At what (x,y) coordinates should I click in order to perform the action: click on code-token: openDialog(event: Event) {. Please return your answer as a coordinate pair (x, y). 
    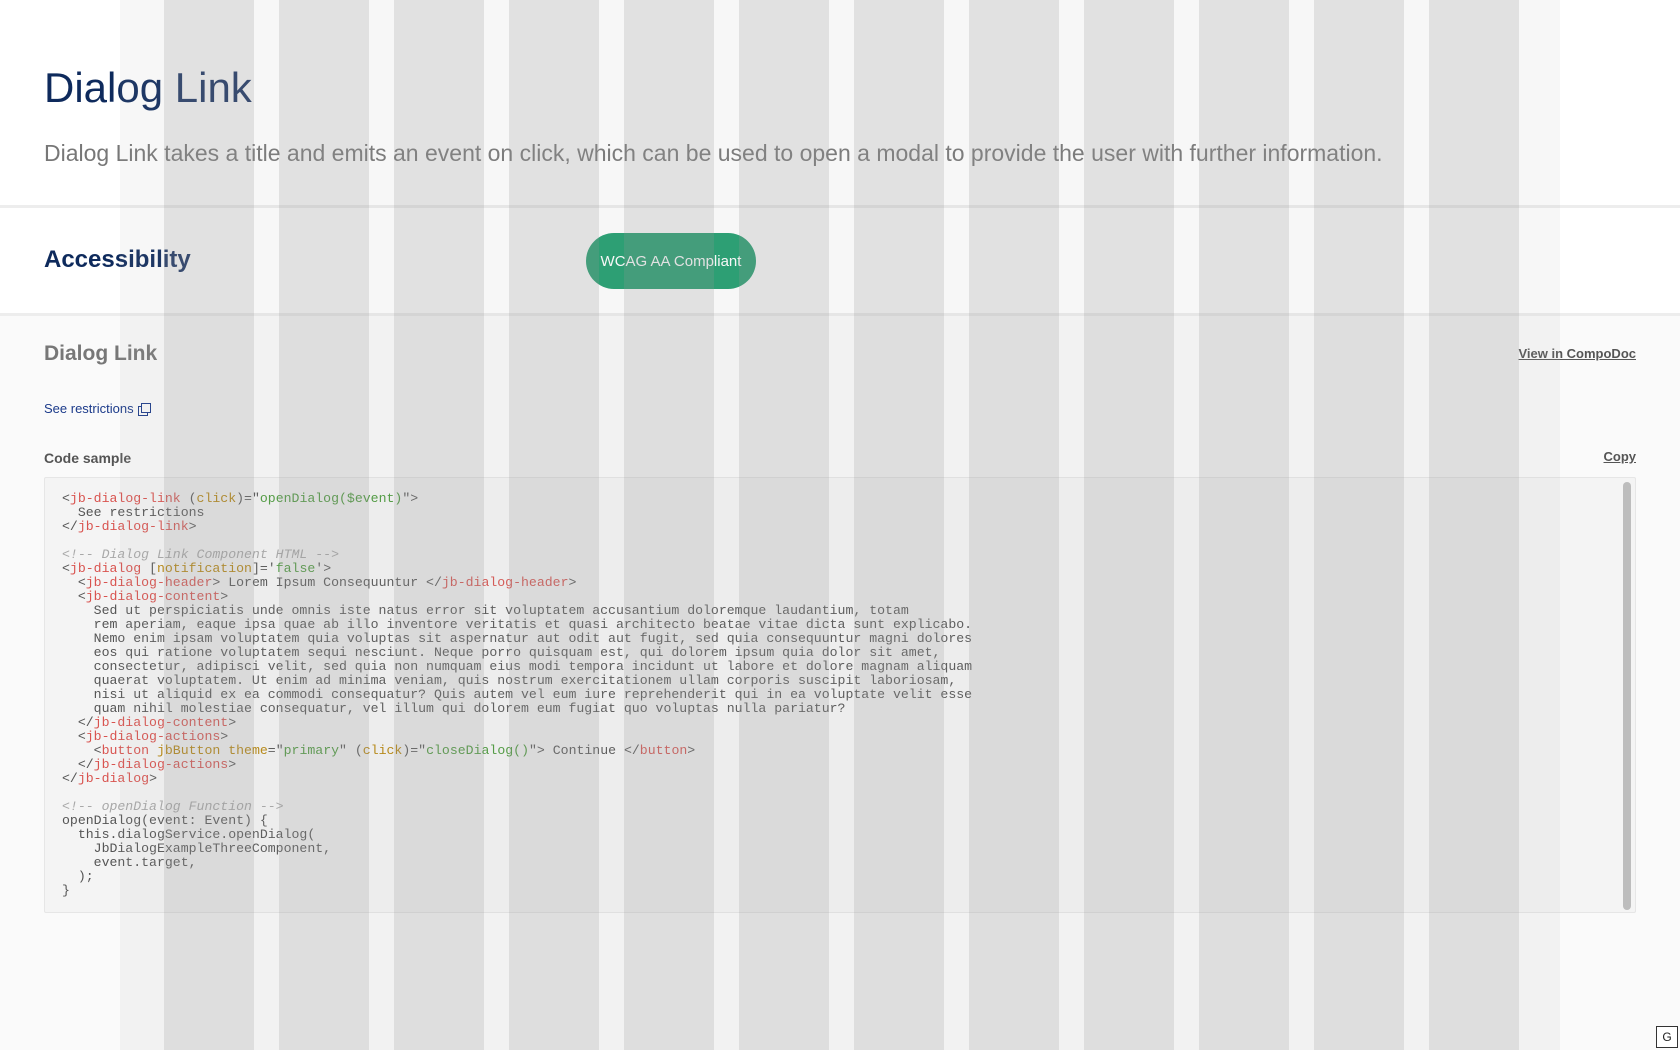
    Looking at the image, I should click on (165, 820).